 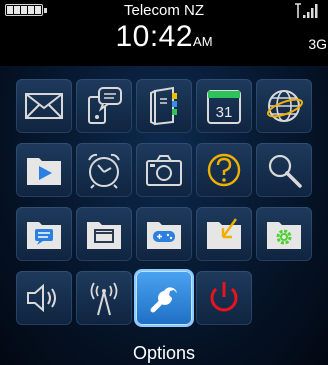 I want to click on alarm-clock-icon, so click(x=104, y=171).